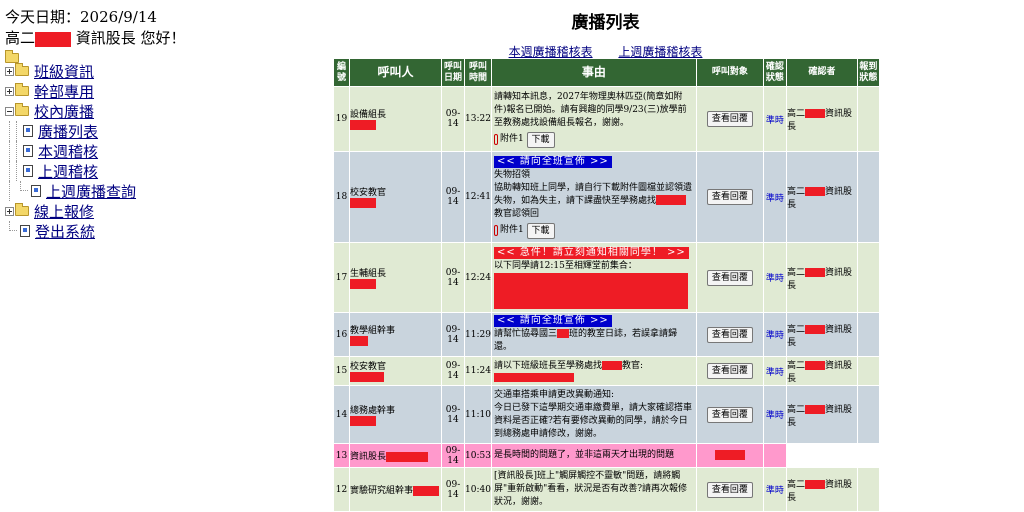 This screenshot has width=1024, height=512. What do you see at coordinates (593, 72) in the screenshot?
I see `header-subject: 事由` at bounding box center [593, 72].